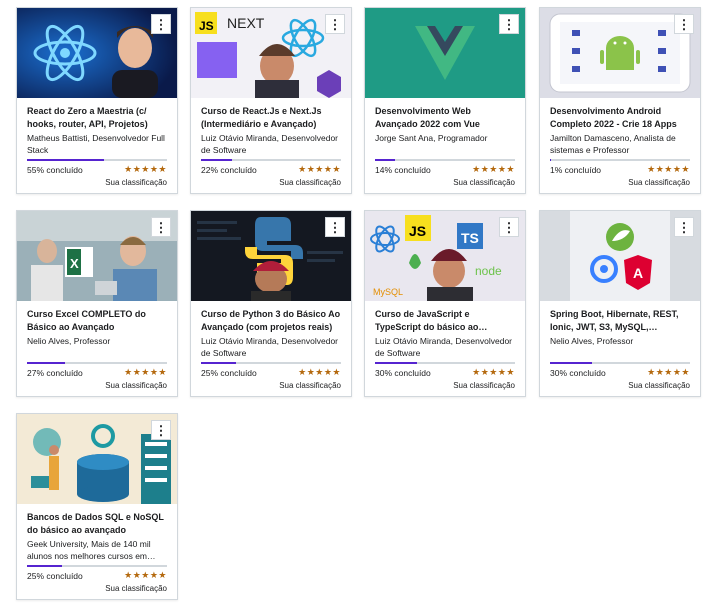  What do you see at coordinates (620, 256) in the screenshot?
I see `course-thumbnail: A ⋮` at bounding box center [620, 256].